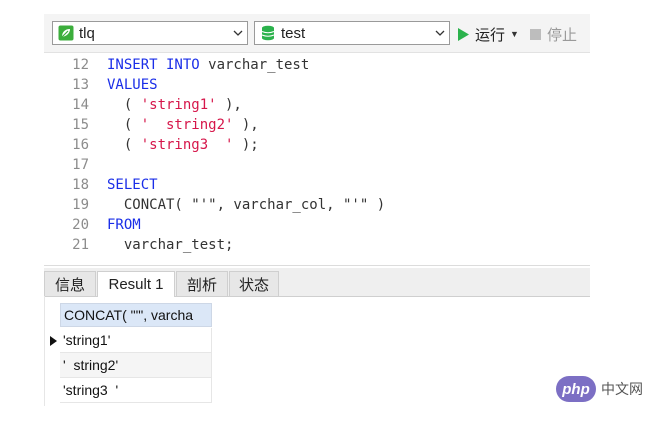 The height and width of the screenshot is (425, 660). I want to click on sql-keyword: SELECT, so click(132, 185).